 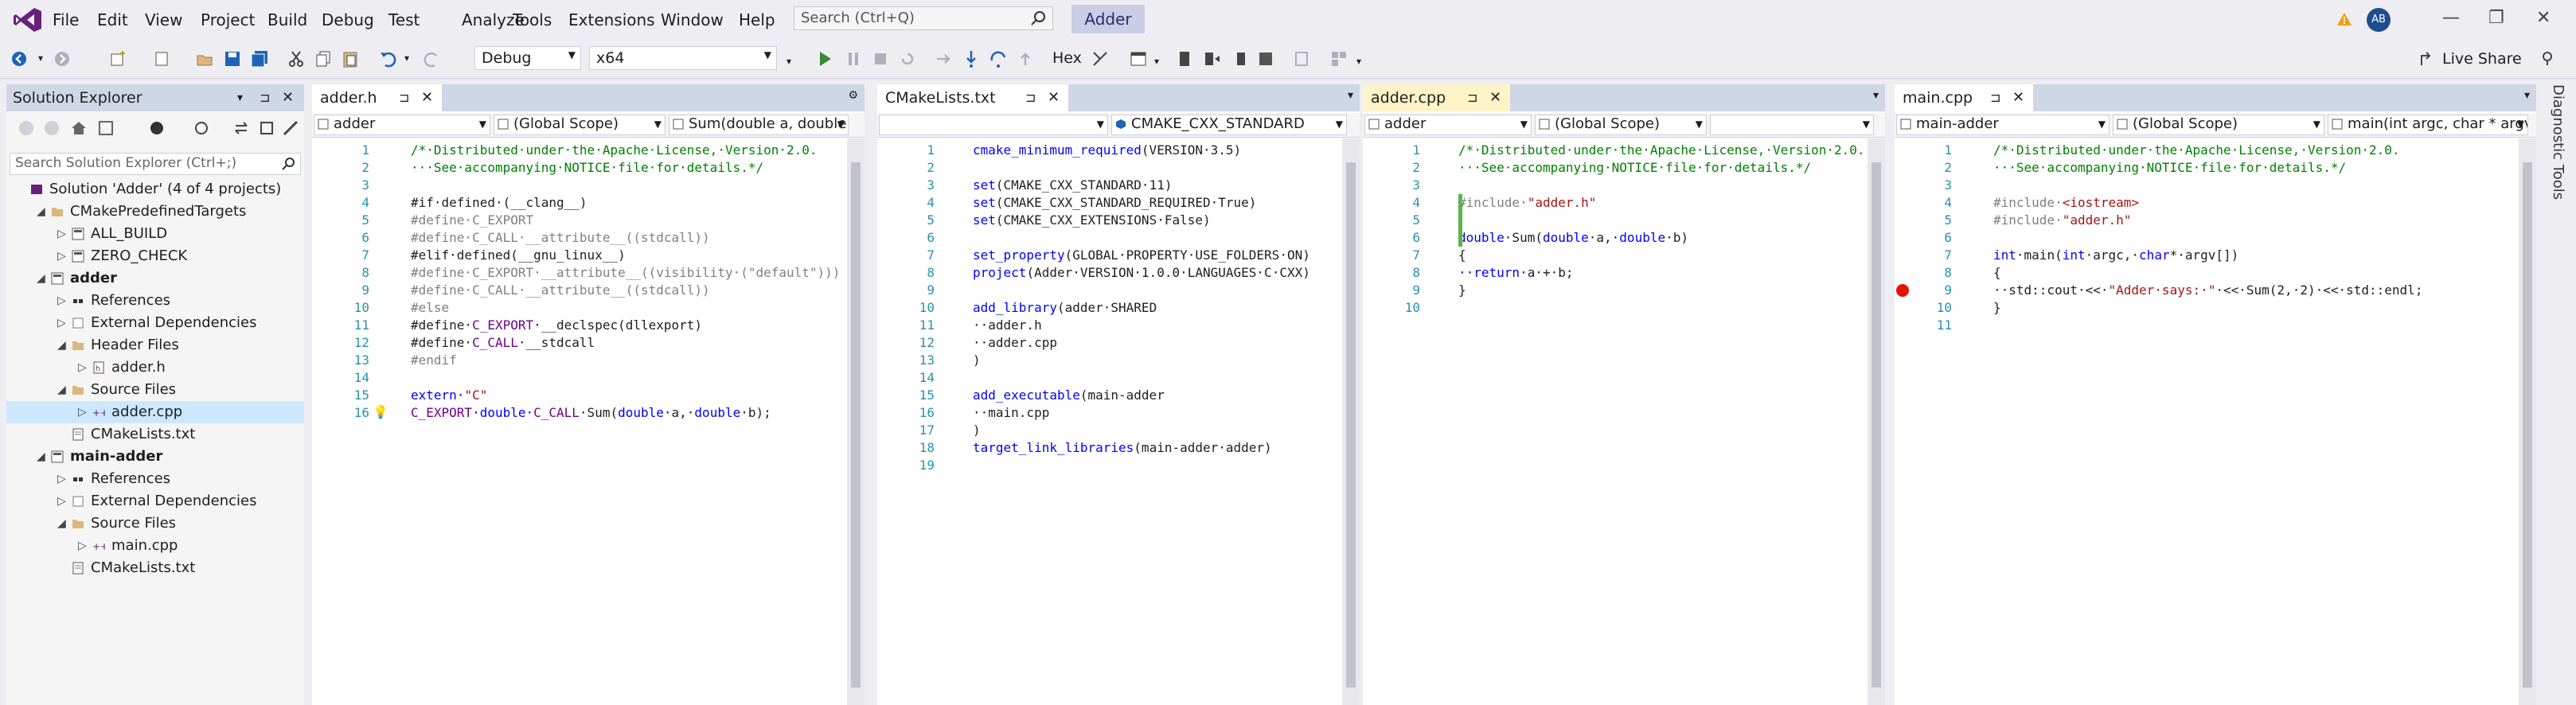 What do you see at coordinates (1964, 98) in the screenshot?
I see `editor-tab: main.cpp ⊐ ✕` at bounding box center [1964, 98].